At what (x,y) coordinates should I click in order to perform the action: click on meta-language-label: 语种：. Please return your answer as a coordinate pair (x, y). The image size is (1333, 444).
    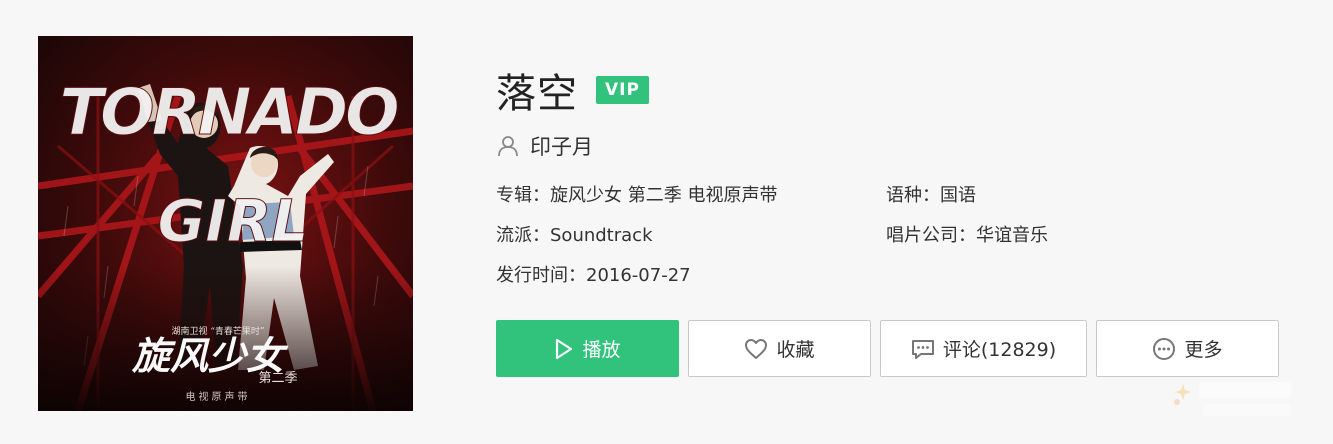
    Looking at the image, I should click on (913, 195).